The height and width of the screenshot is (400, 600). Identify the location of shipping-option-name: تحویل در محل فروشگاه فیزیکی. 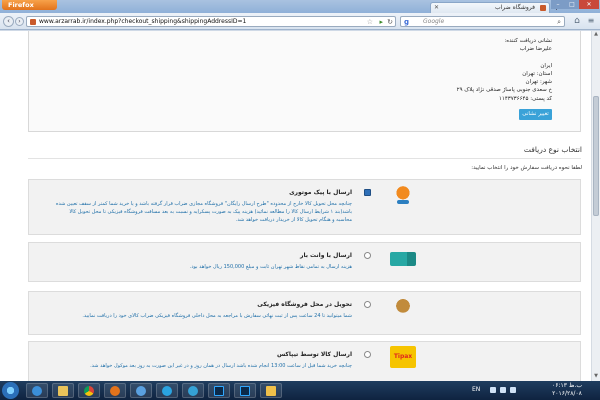
(304, 304).